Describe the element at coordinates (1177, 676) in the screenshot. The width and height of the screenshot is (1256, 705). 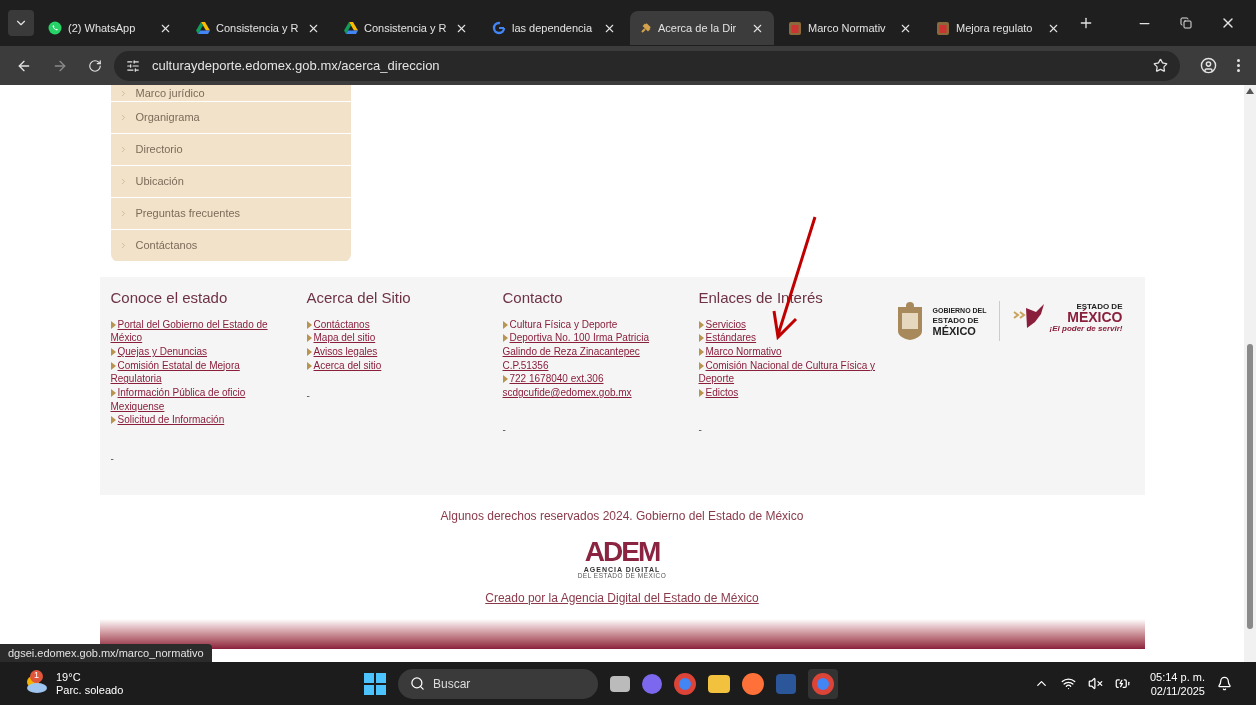
I see `clock-time: 05:14 p. m.` at that location.